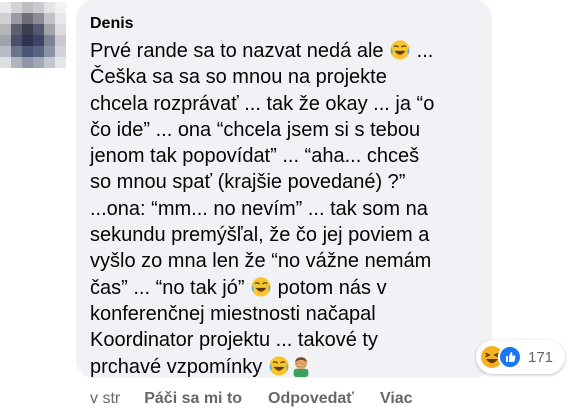 Image resolution: width=577 pixels, height=417 pixels. Describe the element at coordinates (396, 399) in the screenshot. I see `more-button: Viac` at that location.